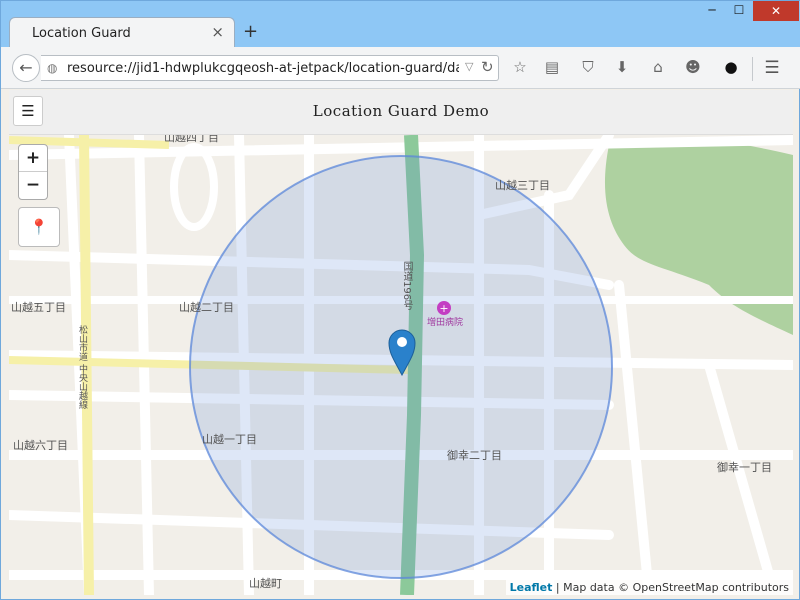 The height and width of the screenshot is (600, 800). I want to click on label-yamakoshi5: 山越五丁目, so click(38, 307).